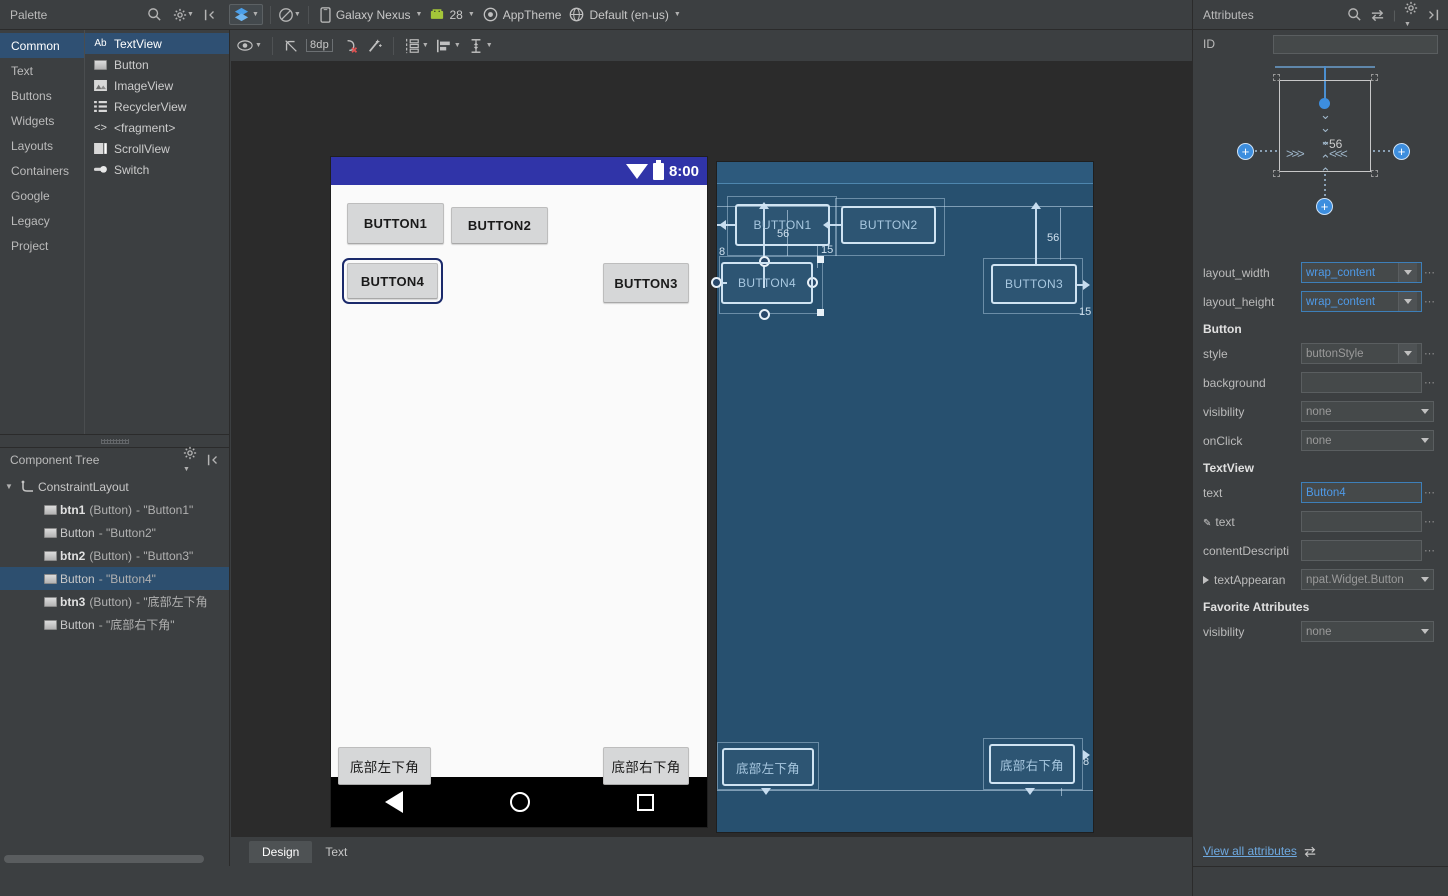 The height and width of the screenshot is (896, 1448). Describe the element at coordinates (1430, 382) in the screenshot. I see `background-more-icon: ⋯` at that location.